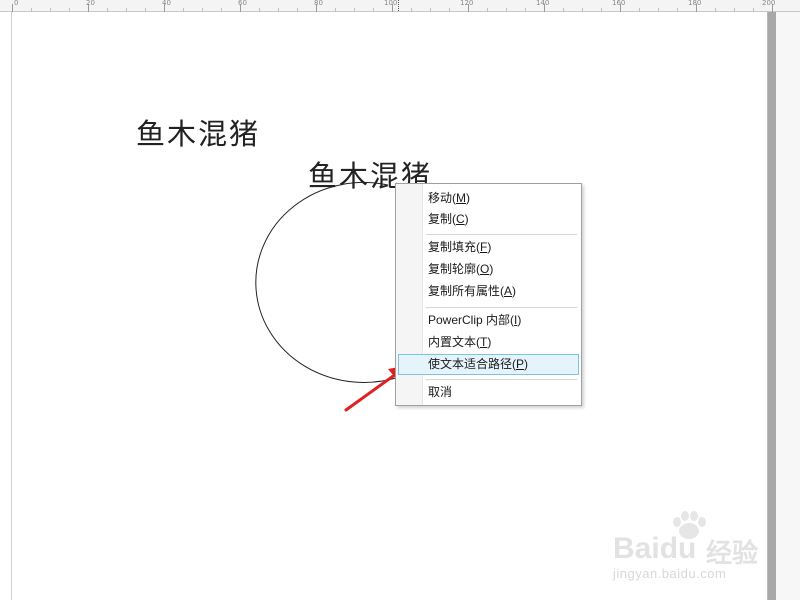 Image resolution: width=800 pixels, height=600 pixels. What do you see at coordinates (484, 342) in the screenshot?
I see `access-key: T` at bounding box center [484, 342].